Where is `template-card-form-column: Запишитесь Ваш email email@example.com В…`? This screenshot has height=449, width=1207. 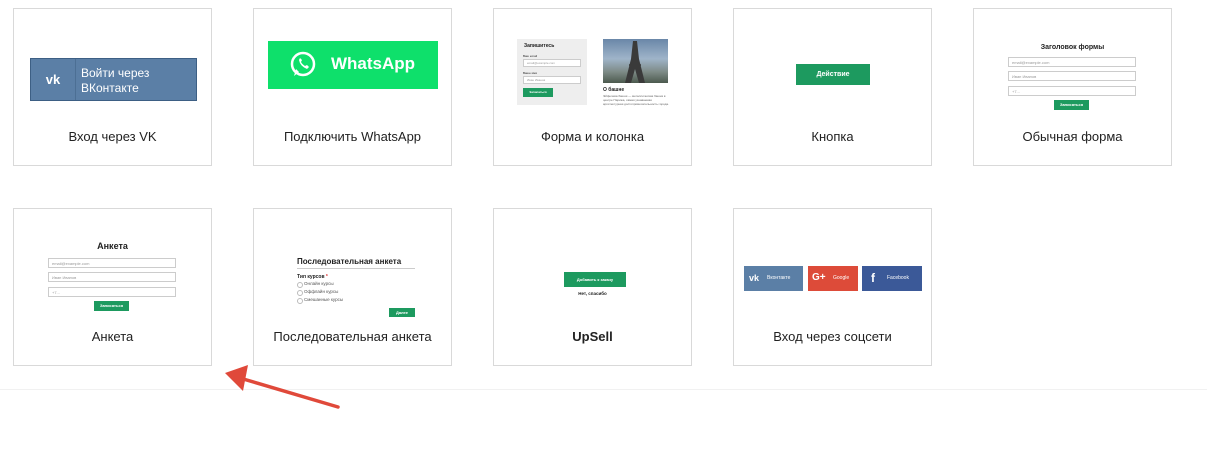
template-card-form-column: Запишитесь Ваш email email@example.com В… is located at coordinates (592, 87).